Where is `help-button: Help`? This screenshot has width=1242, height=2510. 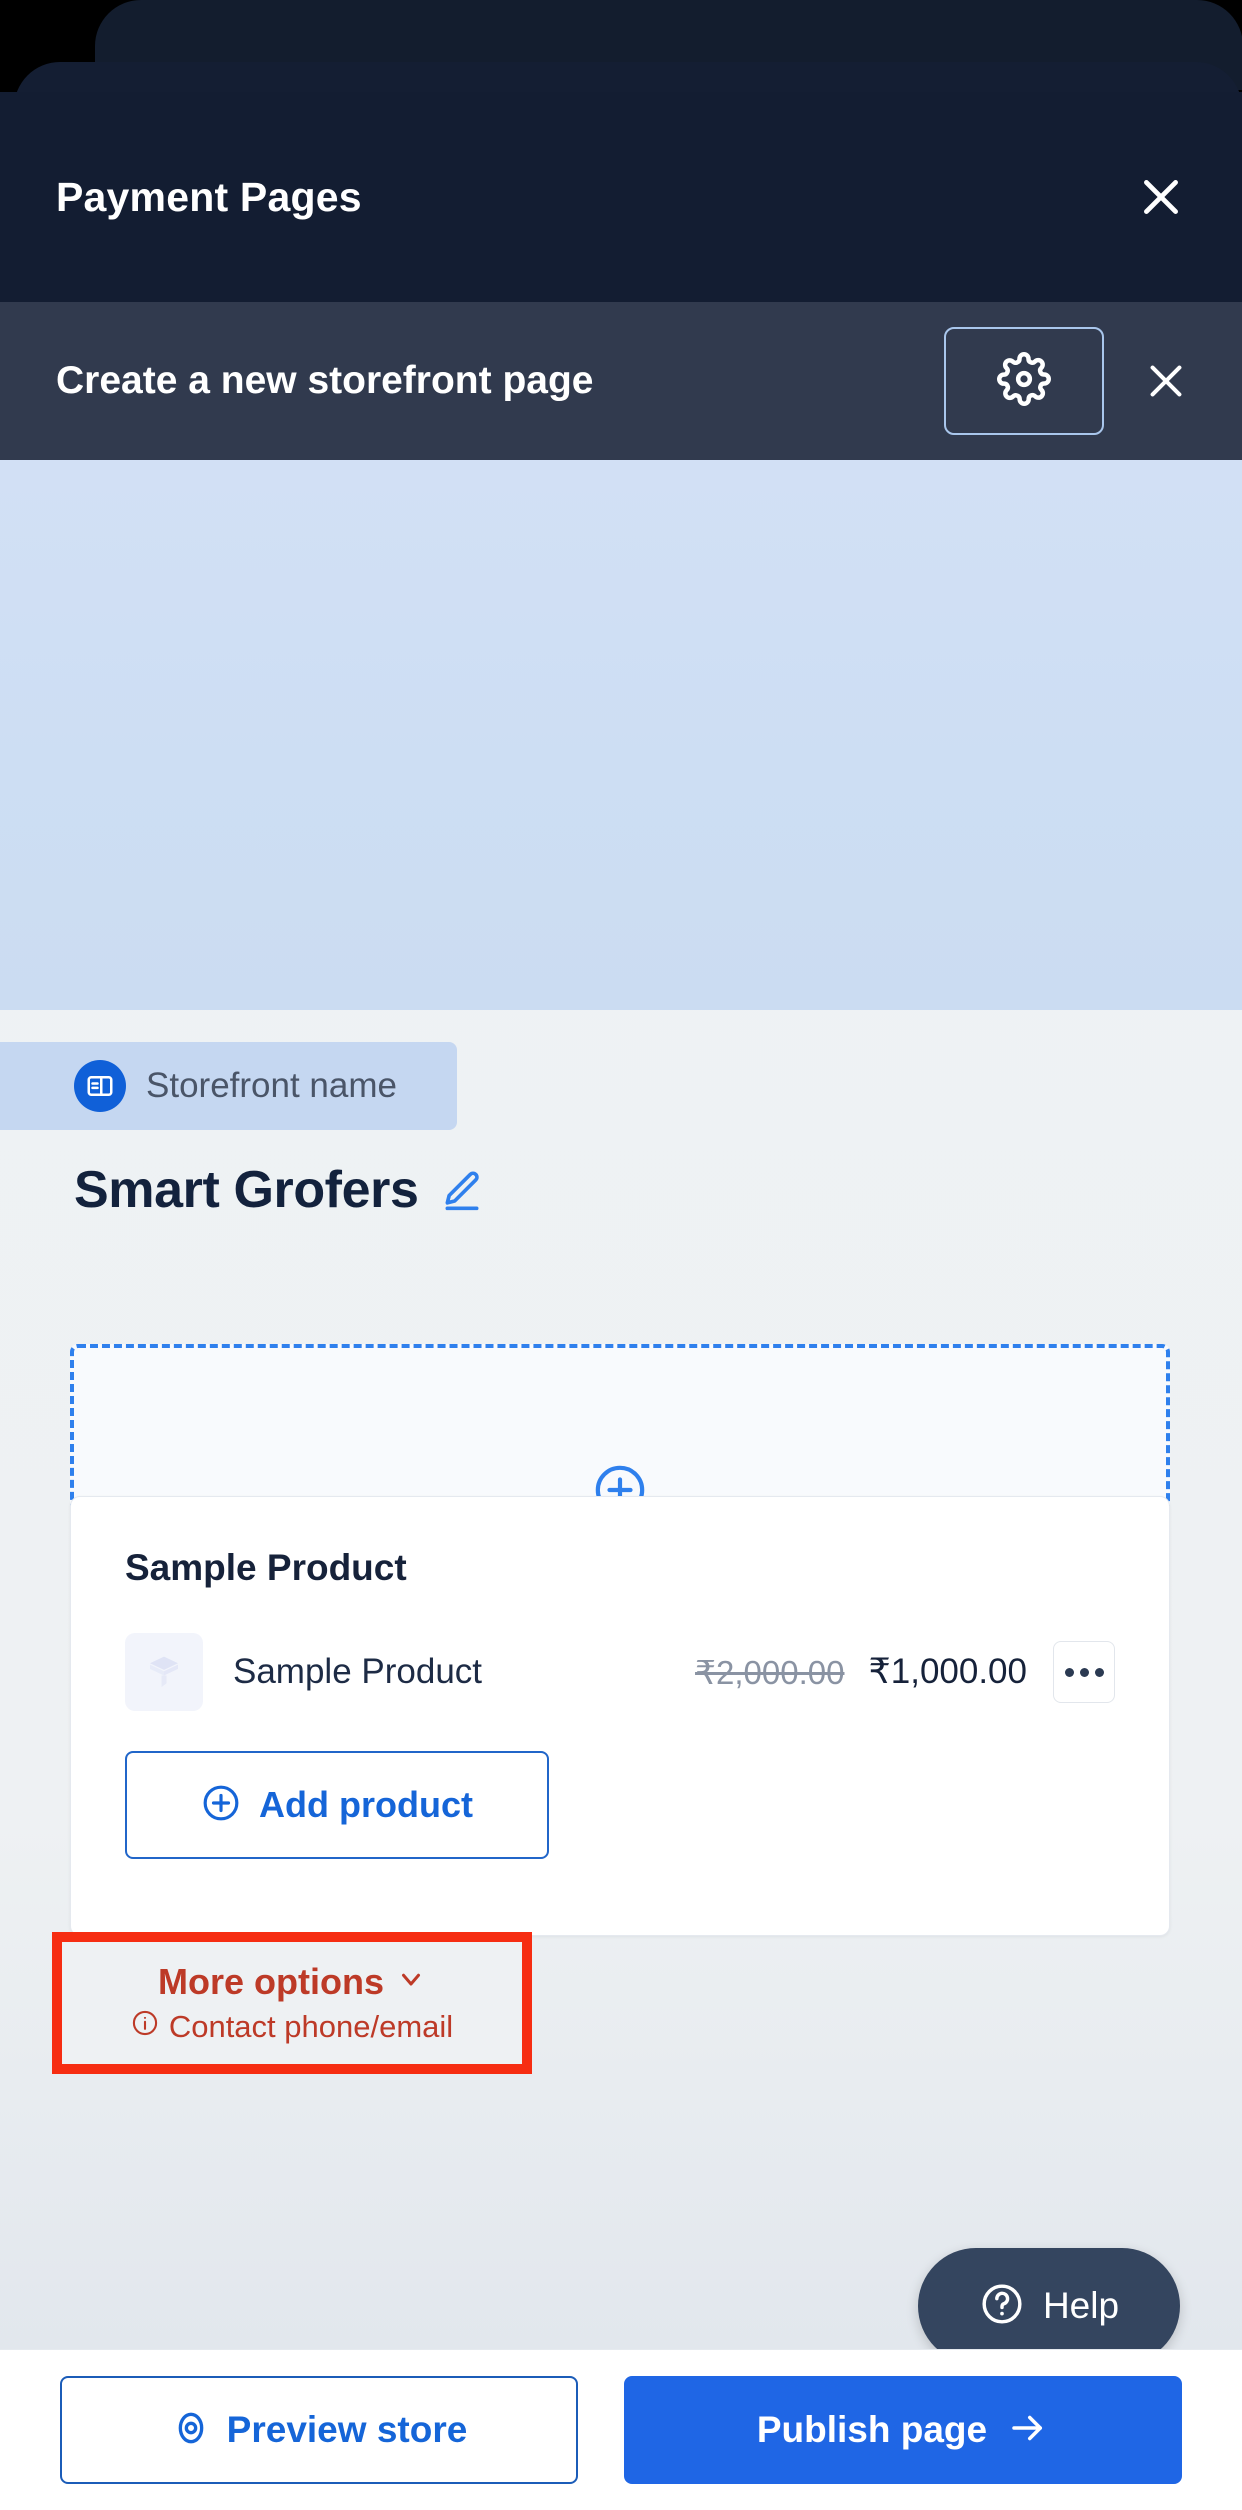
help-button: Help is located at coordinates (1049, 2306).